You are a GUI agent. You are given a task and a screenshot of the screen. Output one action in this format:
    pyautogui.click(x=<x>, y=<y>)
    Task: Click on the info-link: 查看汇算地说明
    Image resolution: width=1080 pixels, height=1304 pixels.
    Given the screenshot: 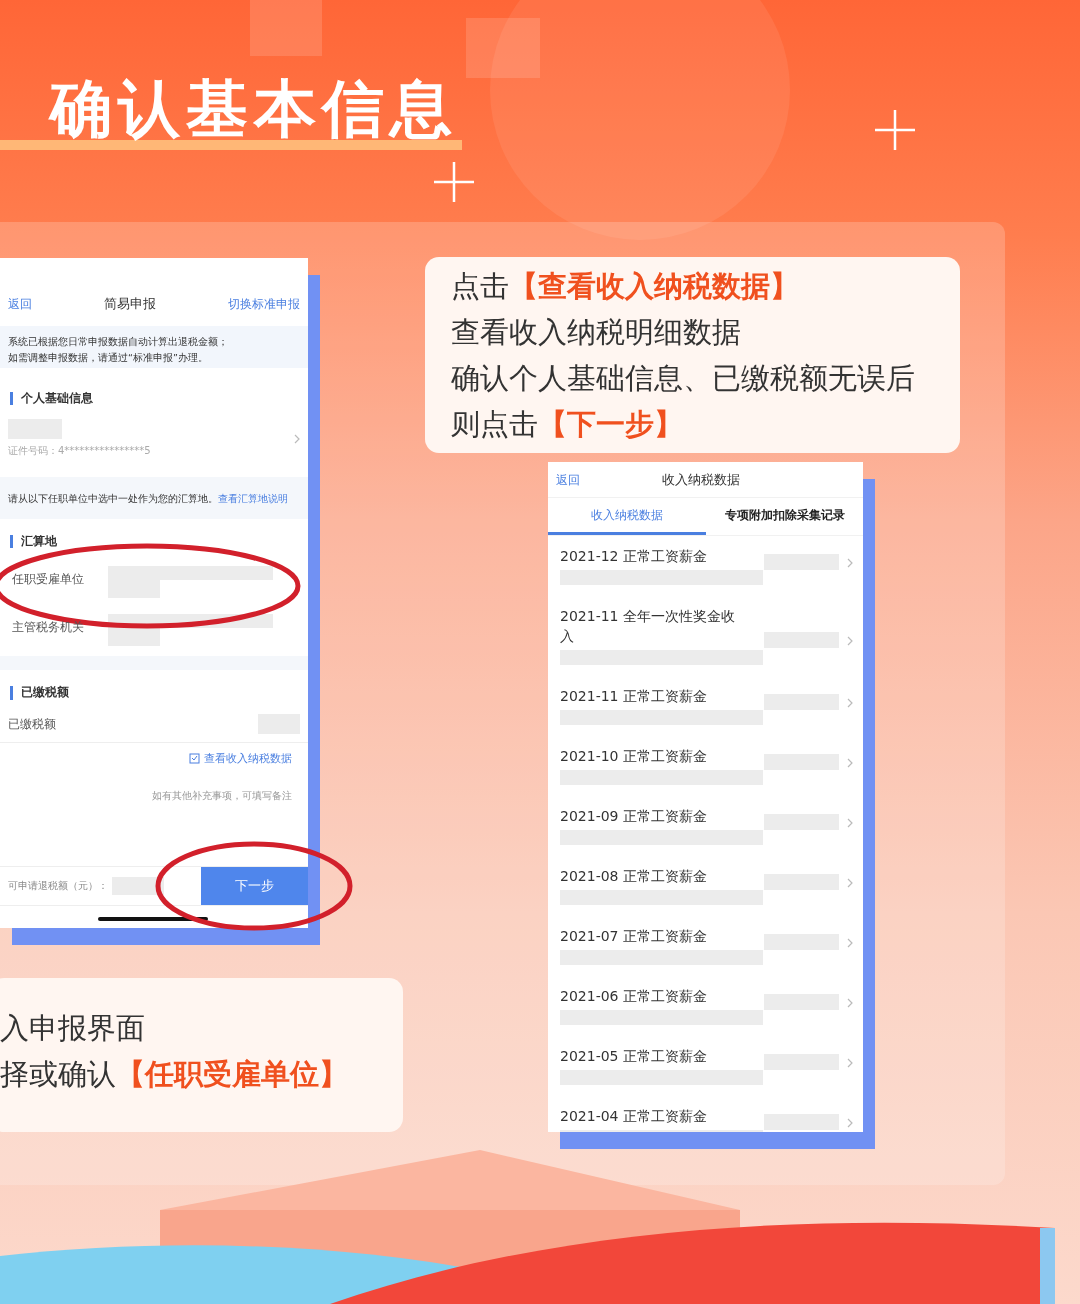 What is the action you would take?
    pyautogui.click(x=253, y=499)
    